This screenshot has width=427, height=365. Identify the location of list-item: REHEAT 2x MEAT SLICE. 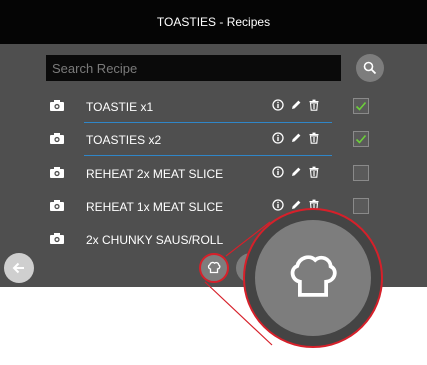
(213, 174).